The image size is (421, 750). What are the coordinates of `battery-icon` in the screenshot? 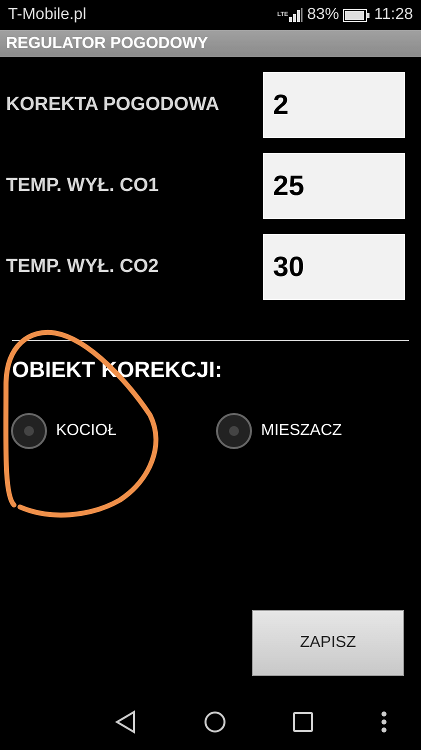 It's located at (356, 15).